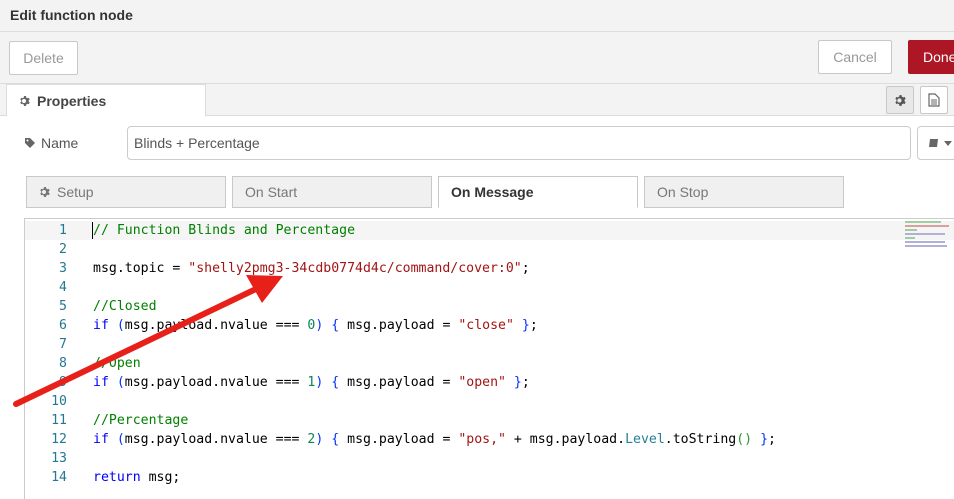 Image resolution: width=954 pixels, height=499 pixels. I want to click on code-line: 1 // Function Blinds and Percentage, so click(489, 230).